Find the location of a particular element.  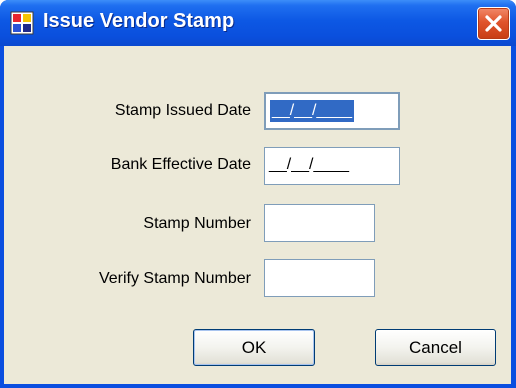

verify-stamp-number-field is located at coordinates (319, 278).